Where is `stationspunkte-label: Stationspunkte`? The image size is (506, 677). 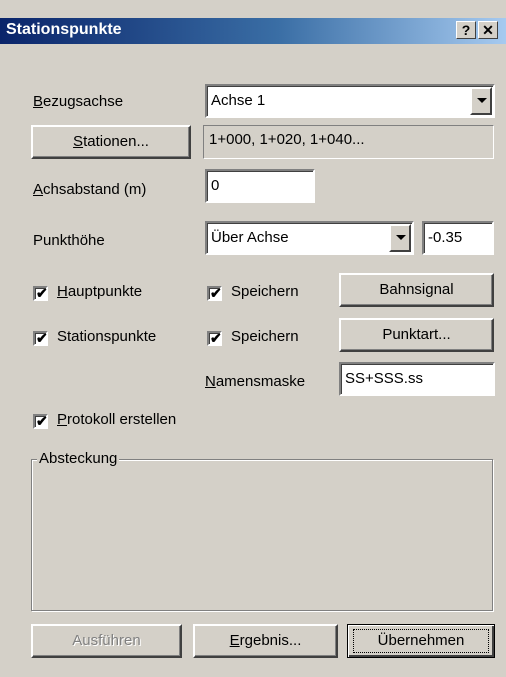 stationspunkte-label: Stationspunkte is located at coordinates (107, 336).